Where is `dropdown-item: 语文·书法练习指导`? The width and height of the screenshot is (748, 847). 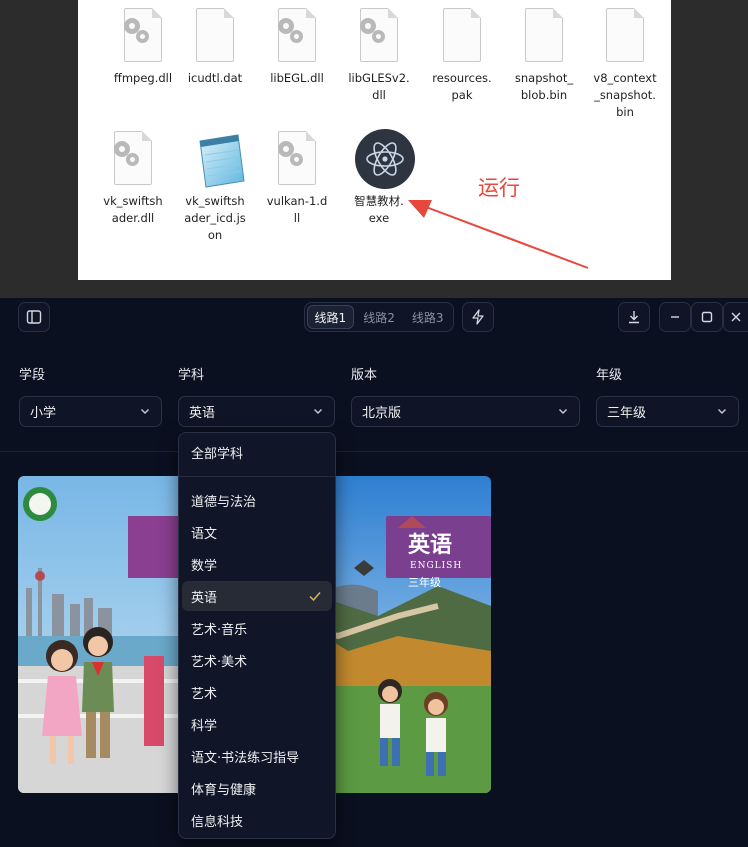
dropdown-item: 语文·书法练习指导 is located at coordinates (257, 756).